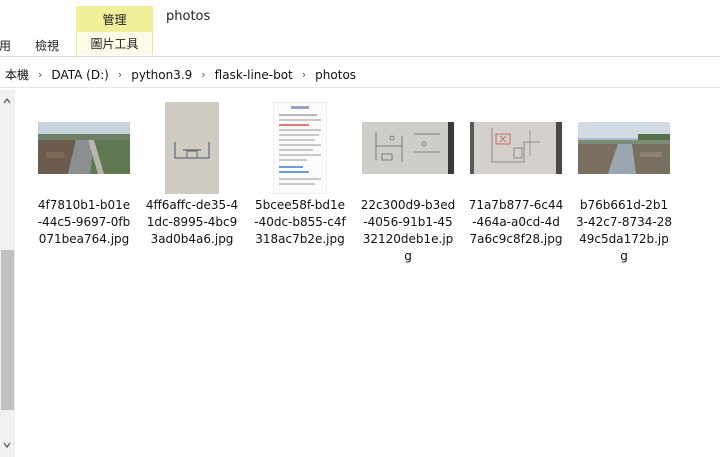 This screenshot has width=720, height=457. What do you see at coordinates (624, 239) in the screenshot?
I see `file-name-line: 49c5da172b.jp` at bounding box center [624, 239].